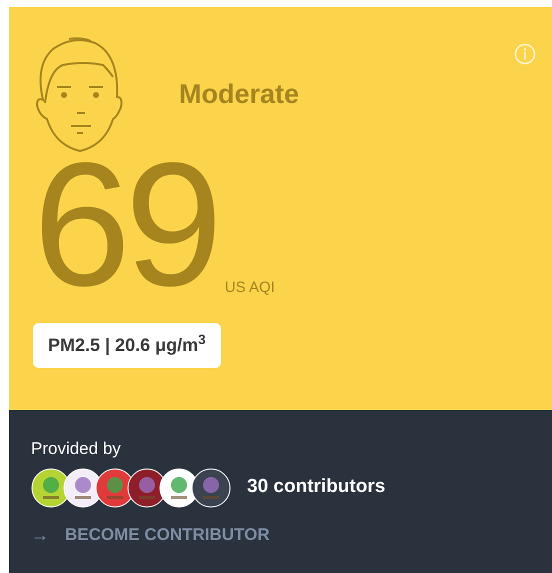 The height and width of the screenshot is (573, 552). What do you see at coordinates (40, 535) in the screenshot?
I see `arrow-icon: →` at bounding box center [40, 535].